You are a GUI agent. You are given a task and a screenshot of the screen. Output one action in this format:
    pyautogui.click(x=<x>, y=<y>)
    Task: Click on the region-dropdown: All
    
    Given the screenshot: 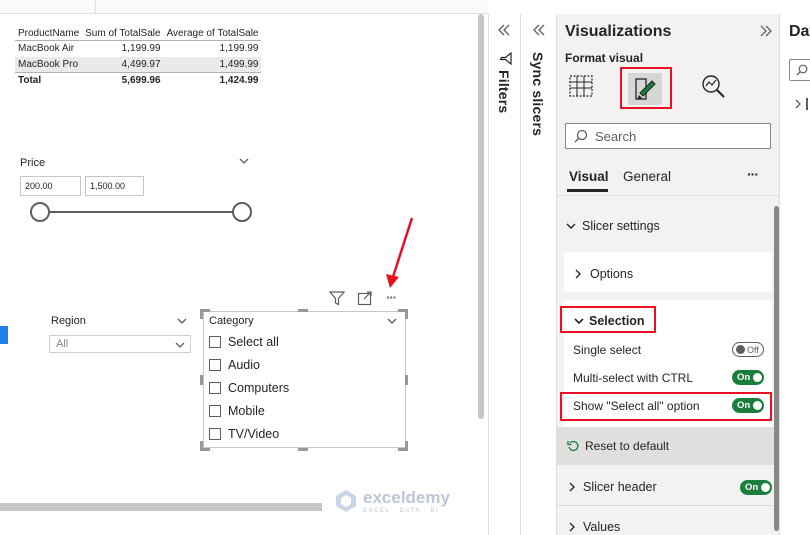 What is the action you would take?
    pyautogui.click(x=120, y=344)
    